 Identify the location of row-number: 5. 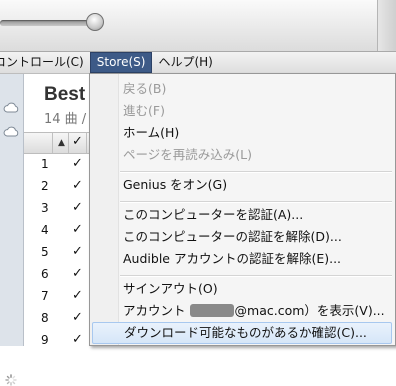
(45, 252).